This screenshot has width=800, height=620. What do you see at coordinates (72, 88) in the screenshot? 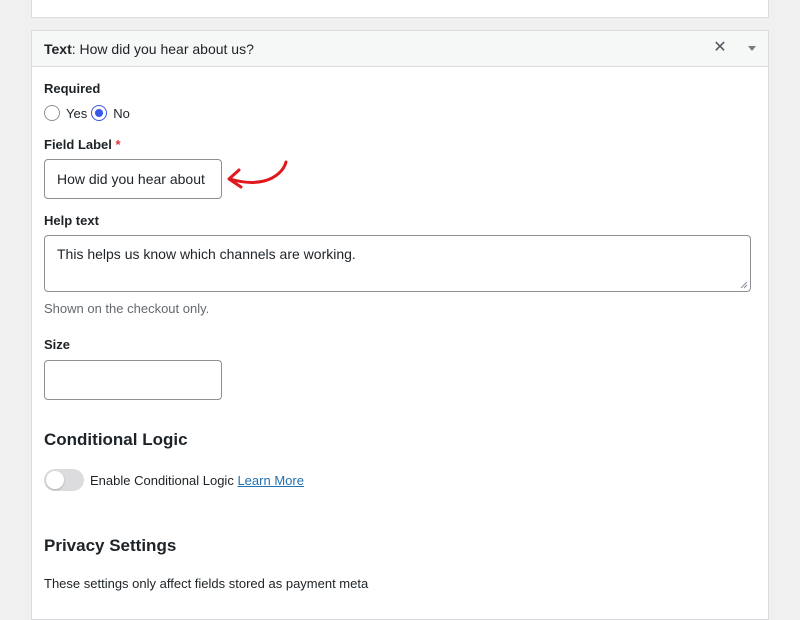
I see `required-label: Required` at bounding box center [72, 88].